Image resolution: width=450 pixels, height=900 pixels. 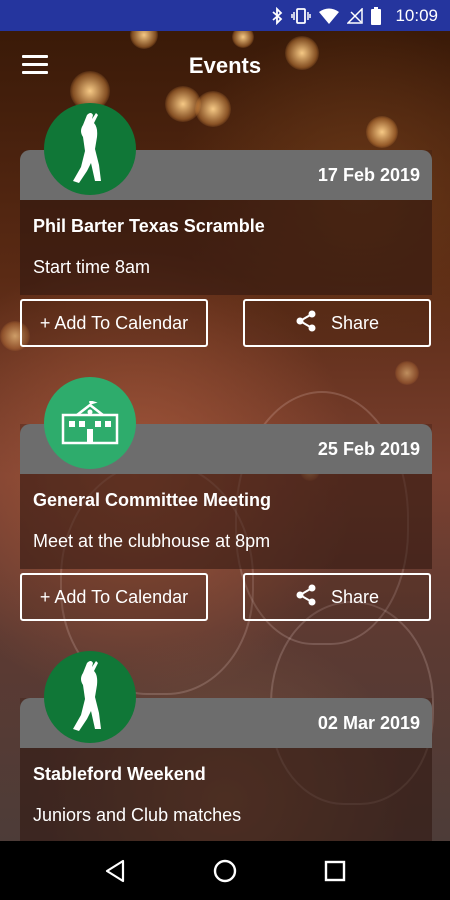 I want to click on back-icon, so click(x=115, y=871).